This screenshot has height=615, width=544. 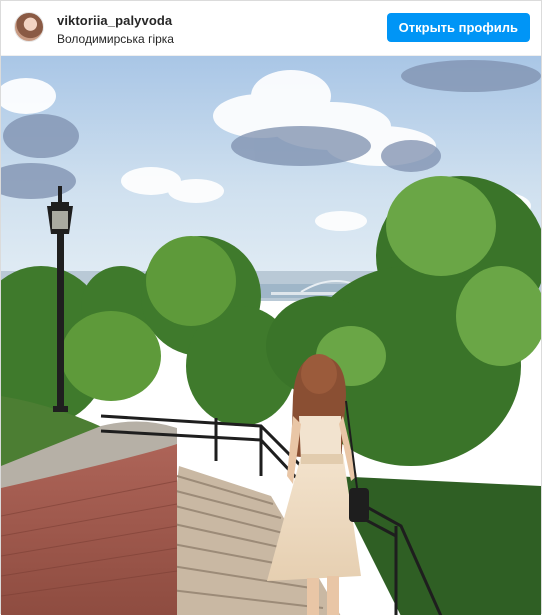 I want to click on open-profile-button: Открыть профиль, so click(x=458, y=27).